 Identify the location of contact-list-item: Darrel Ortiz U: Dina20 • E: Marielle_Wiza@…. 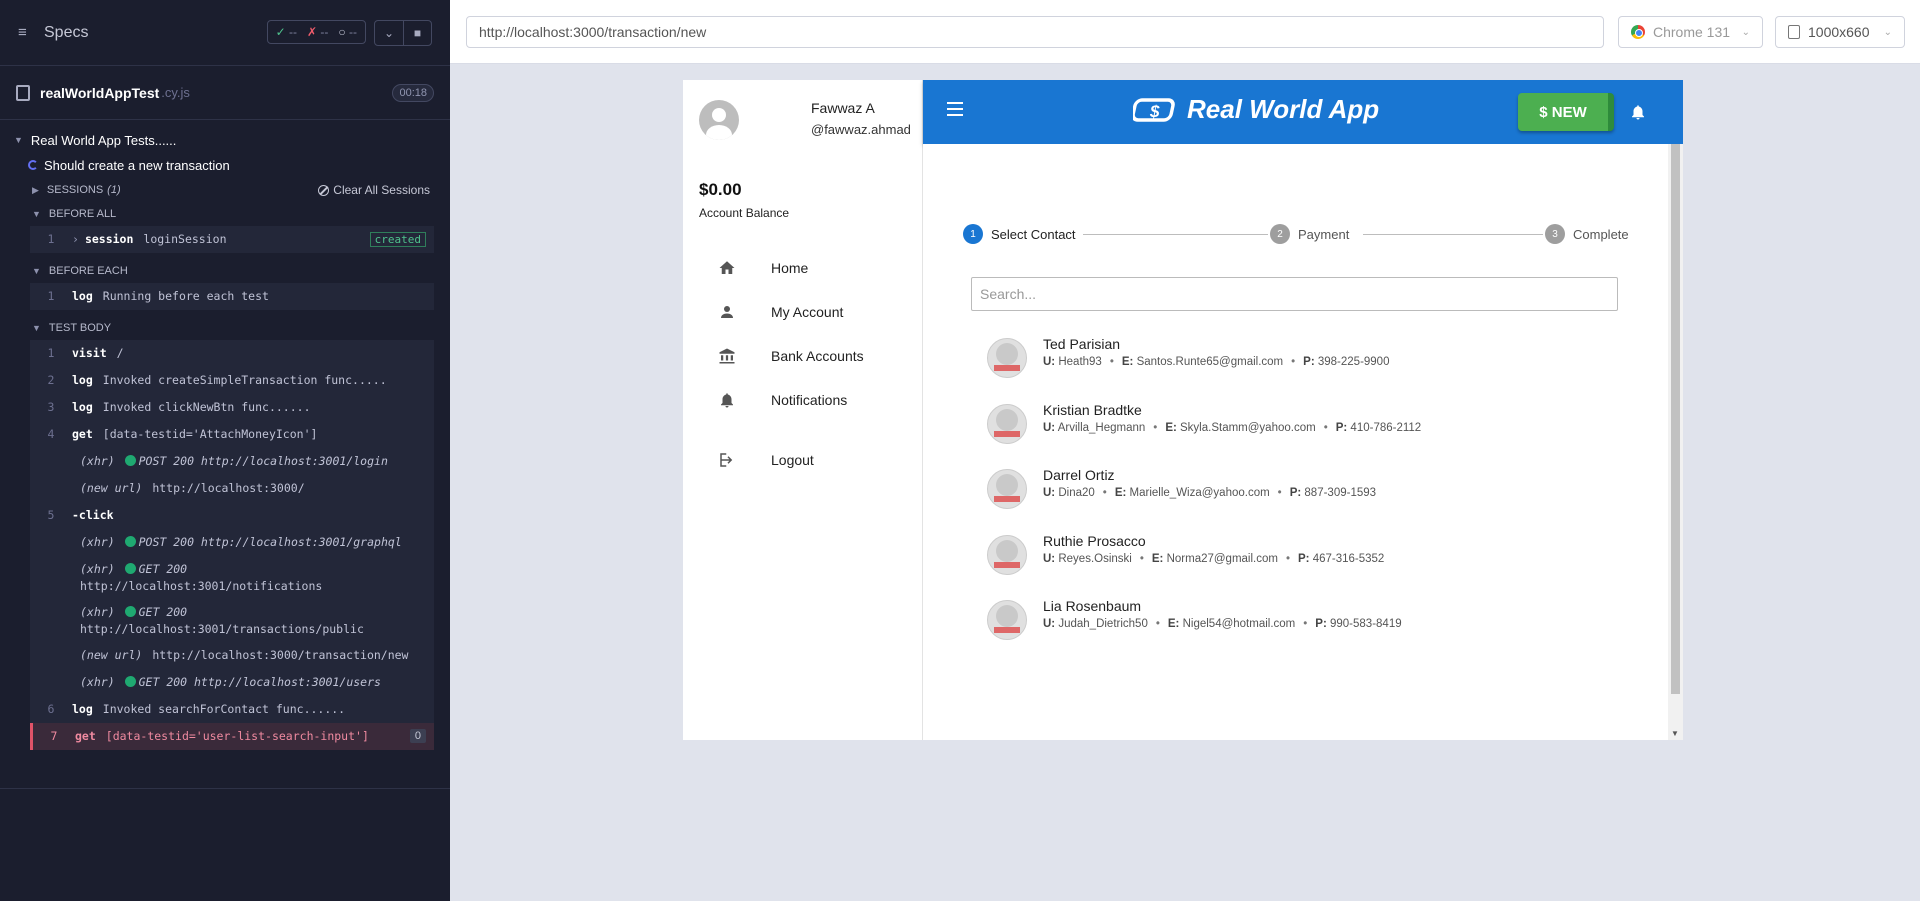
(1287, 491).